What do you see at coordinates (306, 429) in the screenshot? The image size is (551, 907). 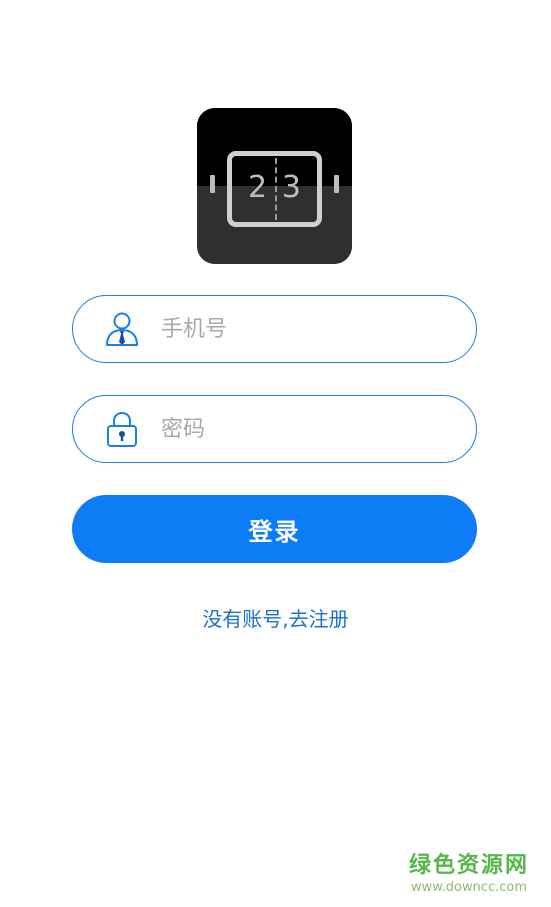 I see `password-input` at bounding box center [306, 429].